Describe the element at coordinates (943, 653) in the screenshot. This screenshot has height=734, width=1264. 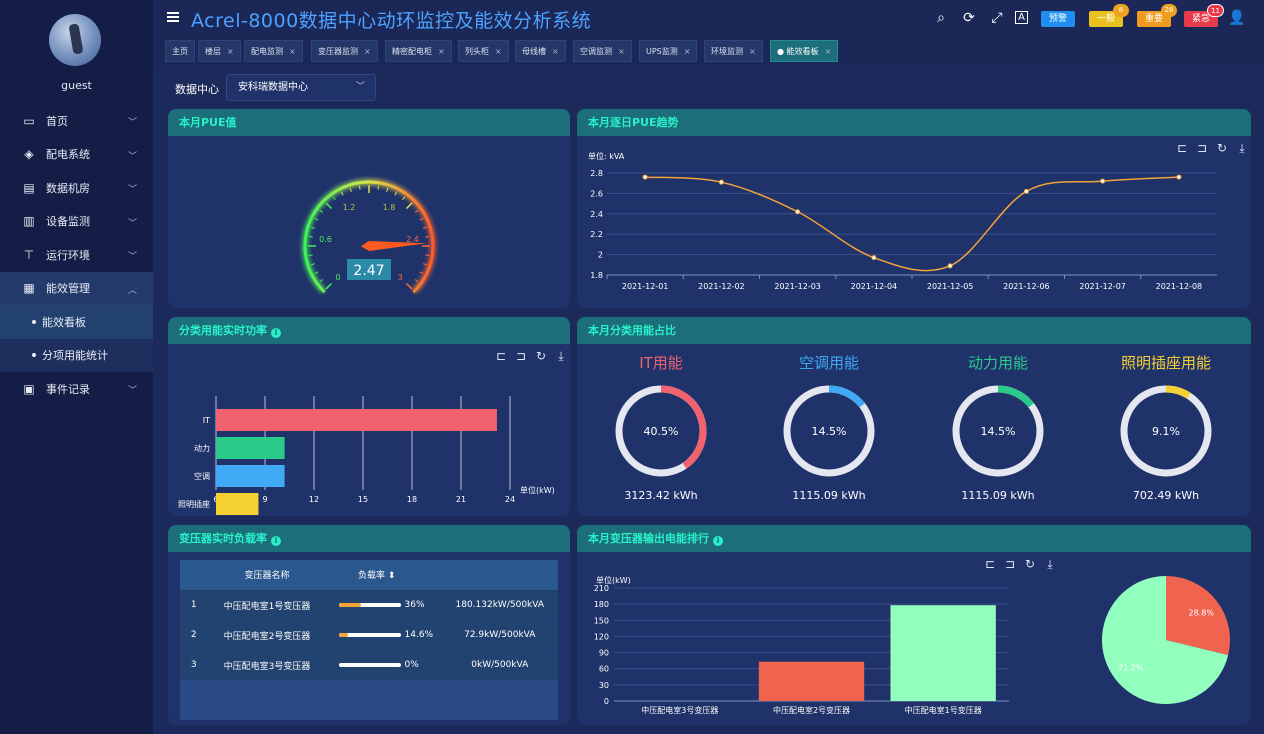
I see `bar` at that location.